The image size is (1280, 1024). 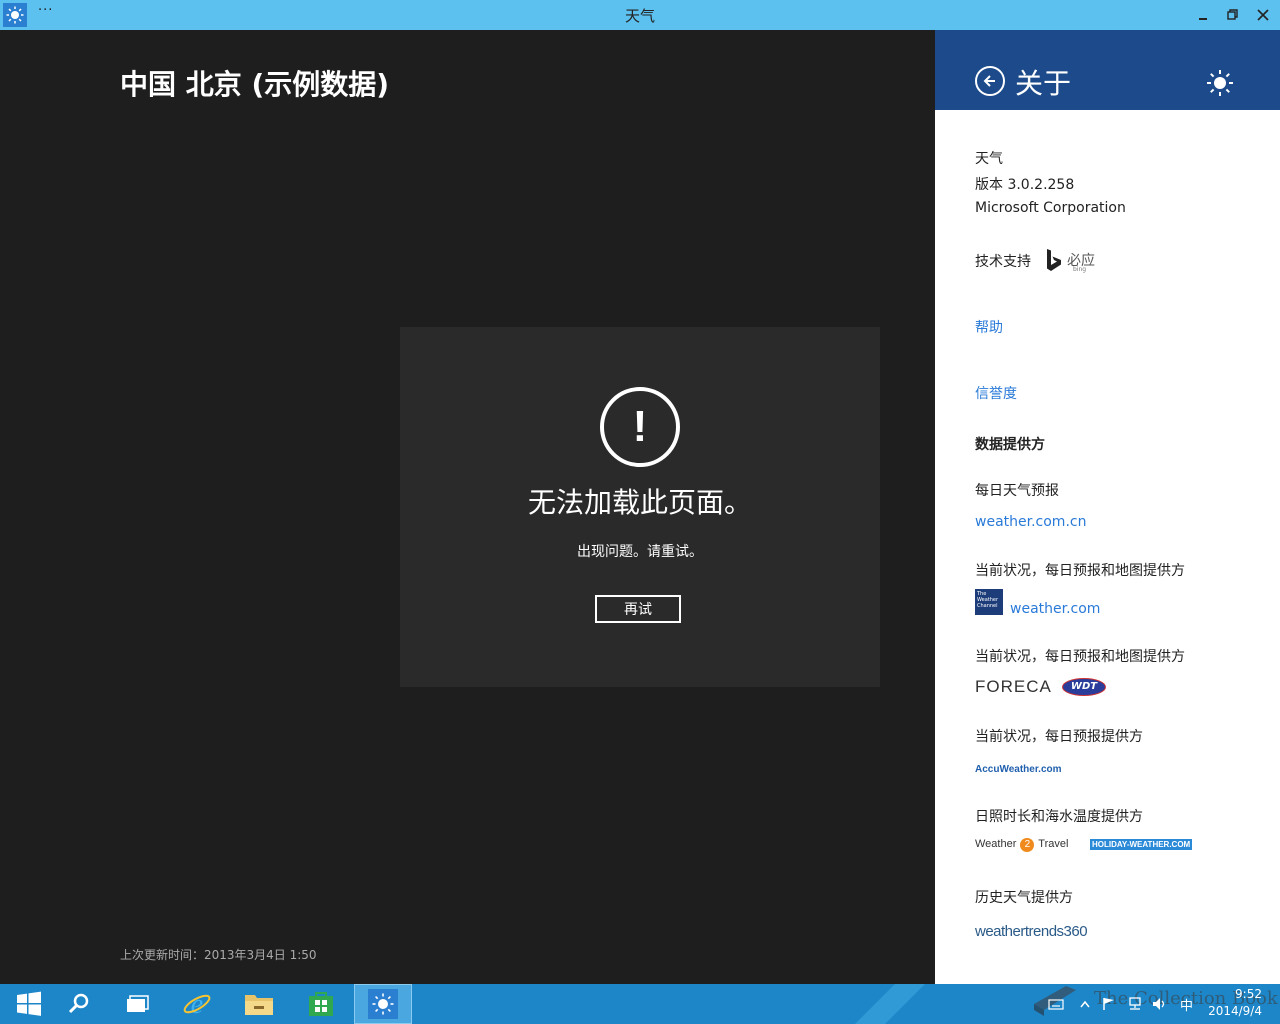 I want to click on bing-logo: 必应 bing, so click(x=1070, y=260).